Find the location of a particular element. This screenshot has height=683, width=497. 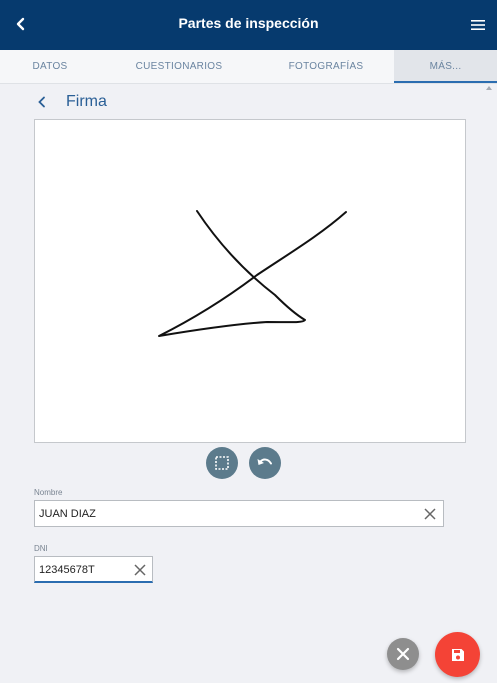

save-button is located at coordinates (457, 654).